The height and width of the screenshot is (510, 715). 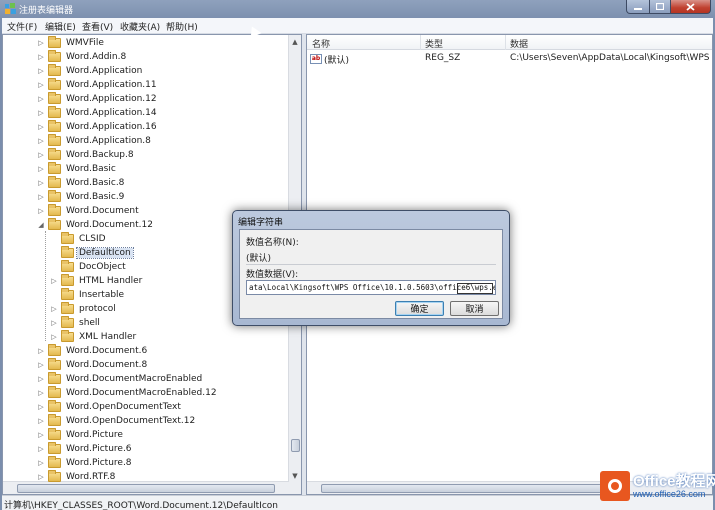 I want to click on column-data-header: 数据, so click(x=519, y=43).